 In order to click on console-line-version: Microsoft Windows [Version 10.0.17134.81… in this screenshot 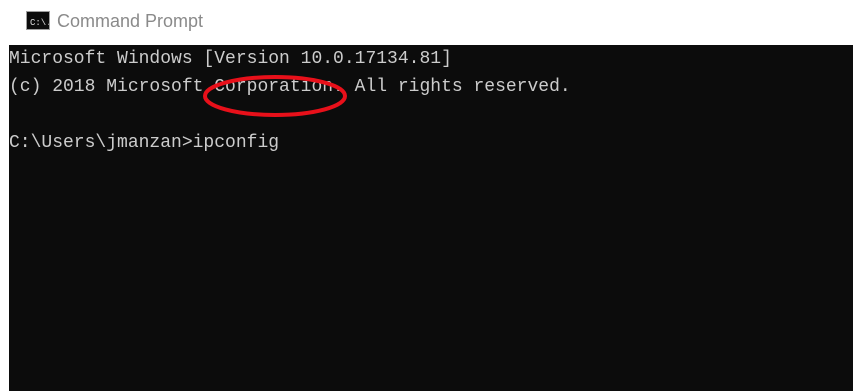, I will do `click(230, 59)`.